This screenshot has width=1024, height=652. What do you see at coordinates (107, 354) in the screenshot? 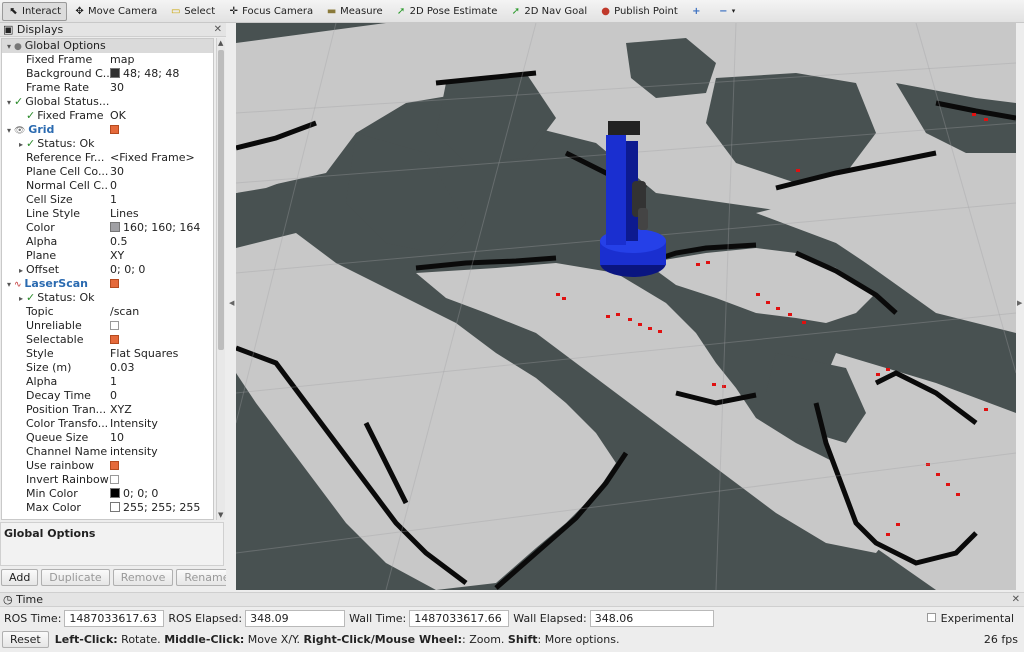
I see `tree-row: Style Flat Squares` at bounding box center [107, 354].